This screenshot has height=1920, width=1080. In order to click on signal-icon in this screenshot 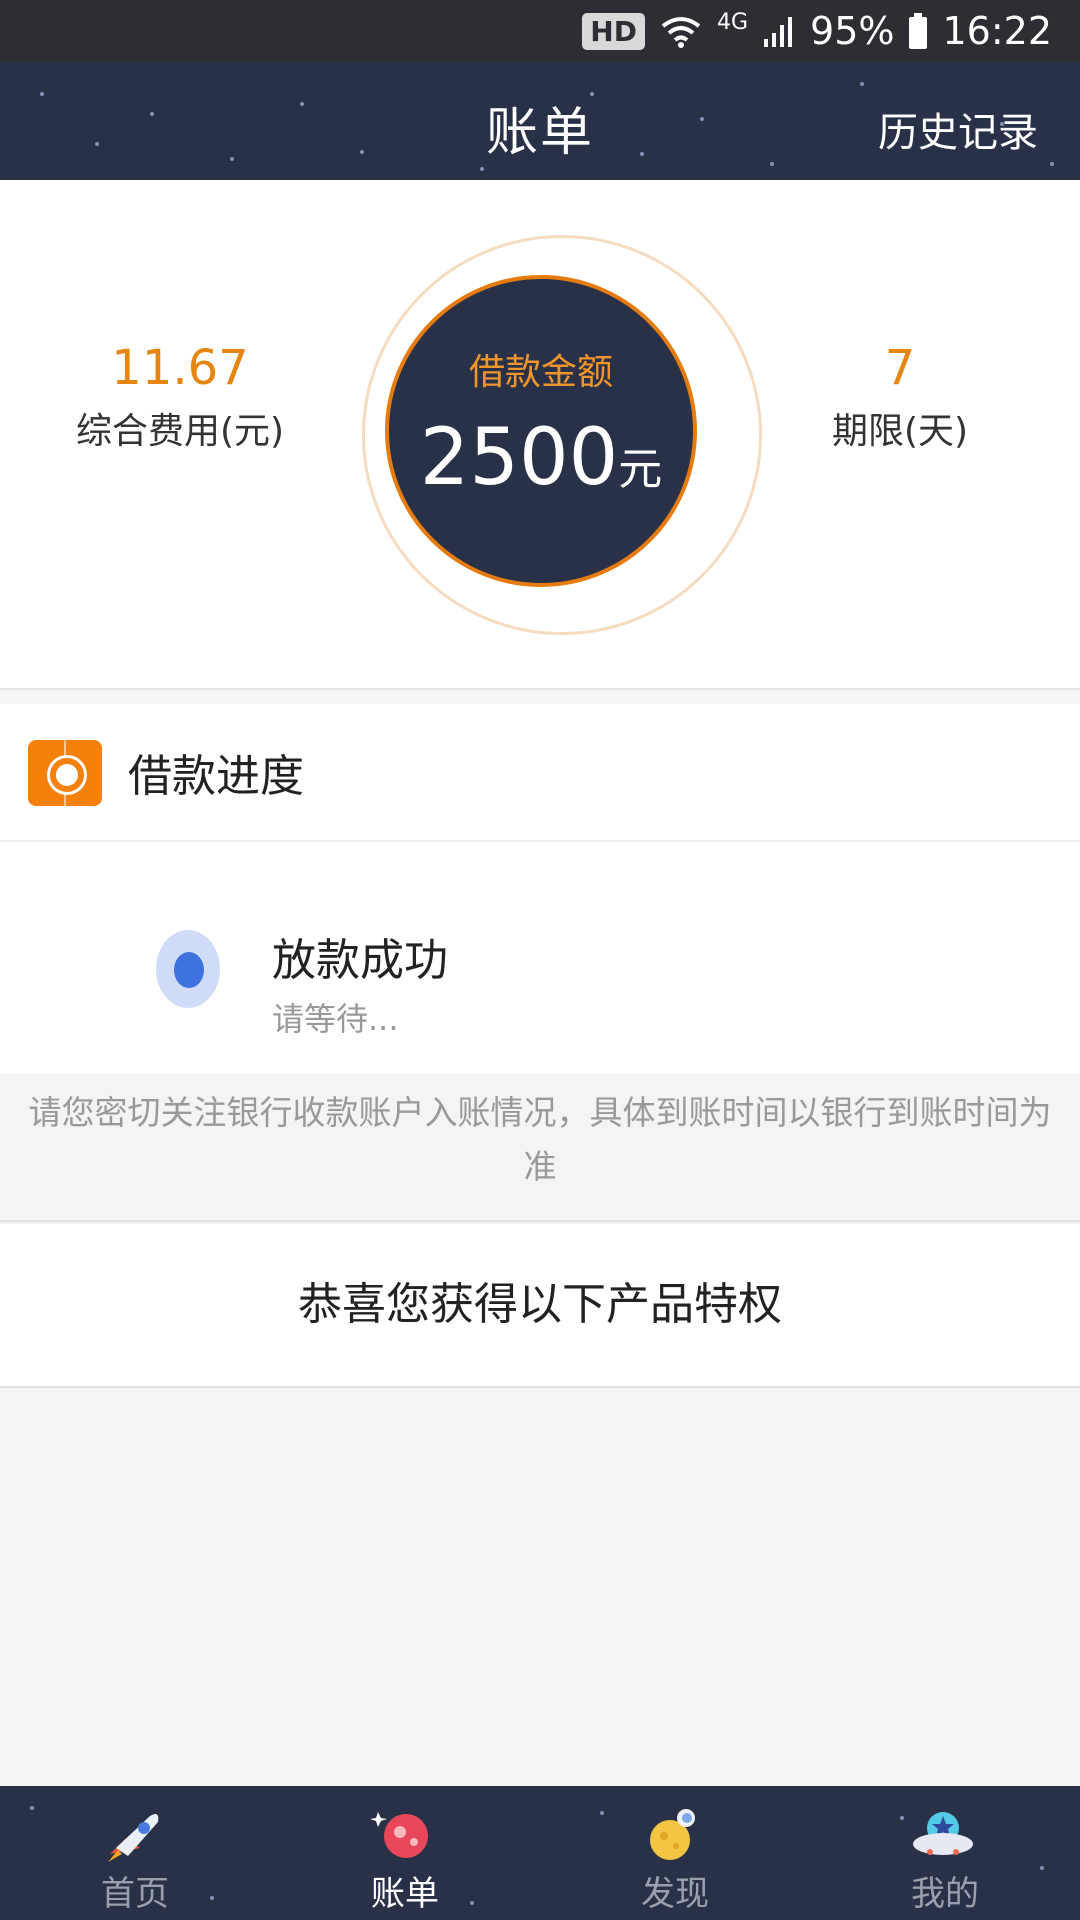, I will do `click(778, 32)`.